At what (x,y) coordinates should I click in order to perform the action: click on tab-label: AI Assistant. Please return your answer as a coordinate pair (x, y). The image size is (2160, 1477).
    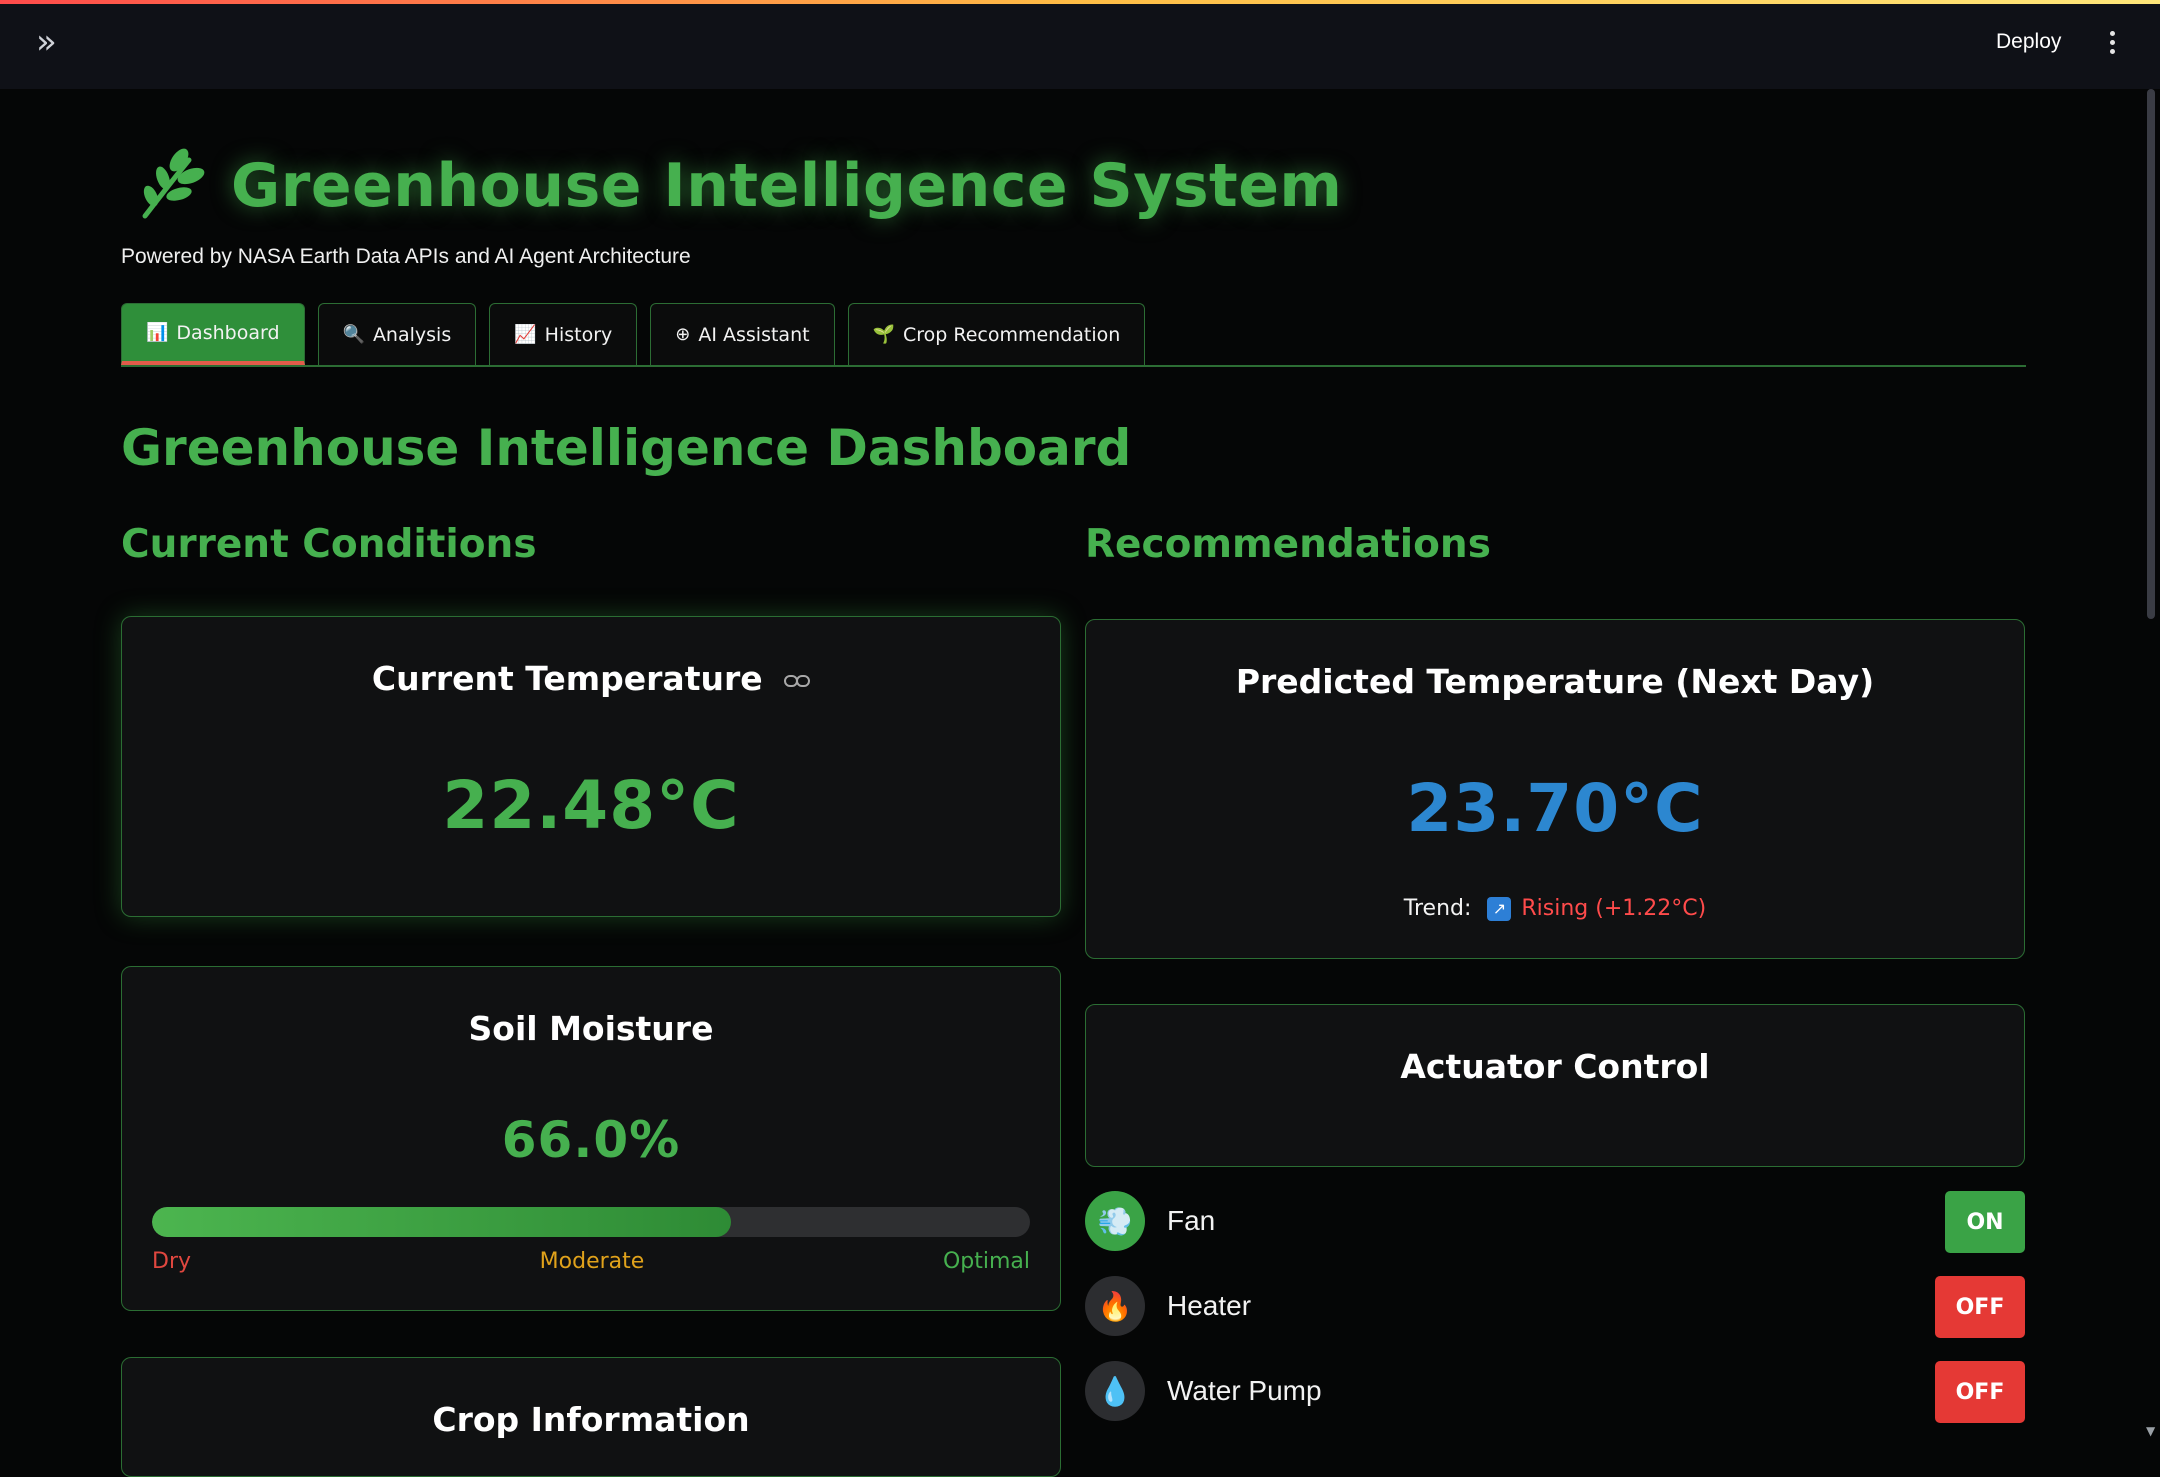
    Looking at the image, I should click on (754, 334).